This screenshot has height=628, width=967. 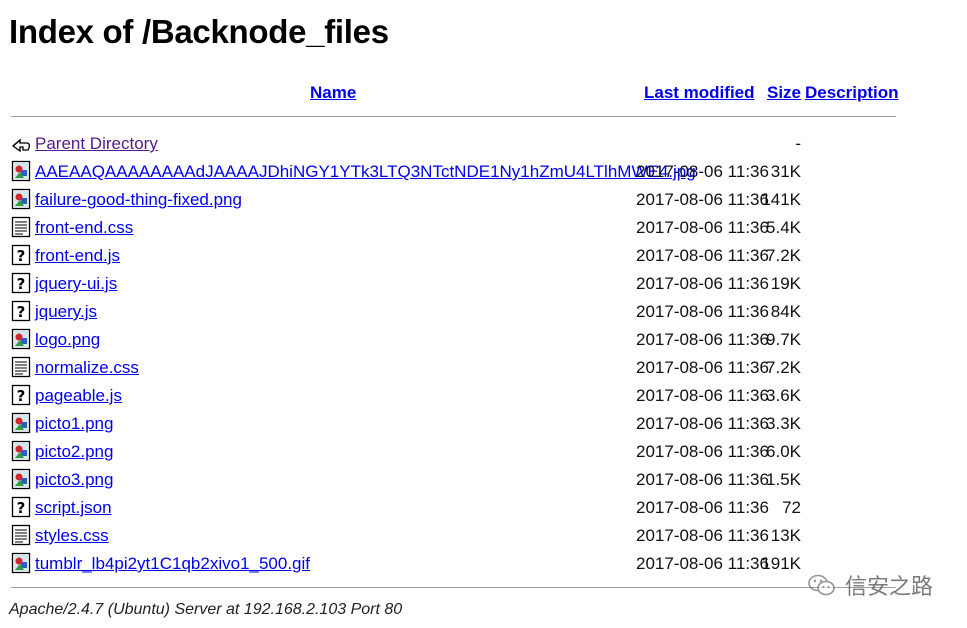 I want to click on file-row: picto3.png 2017-08-06 11:36 1.5K, so click(x=483, y=483).